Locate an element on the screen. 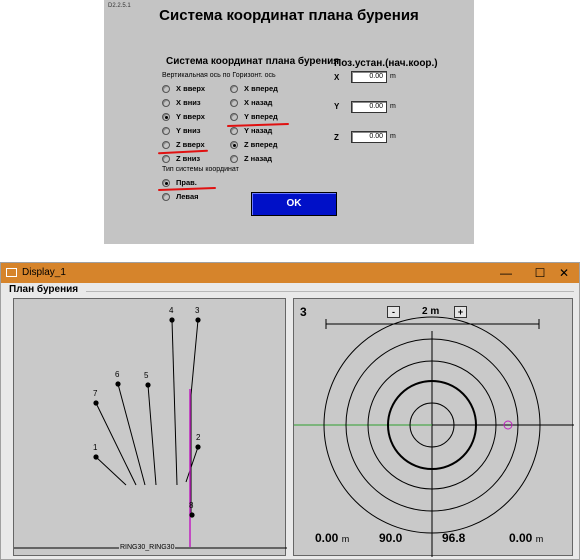 This screenshot has width=580, height=560. radio-label: X вперед is located at coordinates (261, 88).